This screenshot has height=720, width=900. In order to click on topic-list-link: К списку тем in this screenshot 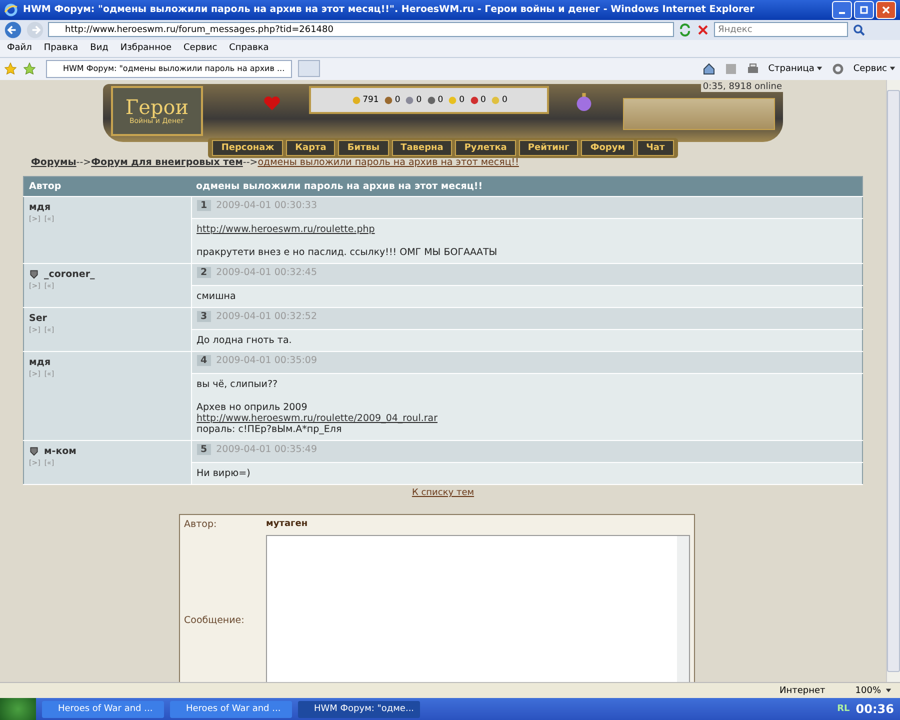, I will do `click(443, 493)`.